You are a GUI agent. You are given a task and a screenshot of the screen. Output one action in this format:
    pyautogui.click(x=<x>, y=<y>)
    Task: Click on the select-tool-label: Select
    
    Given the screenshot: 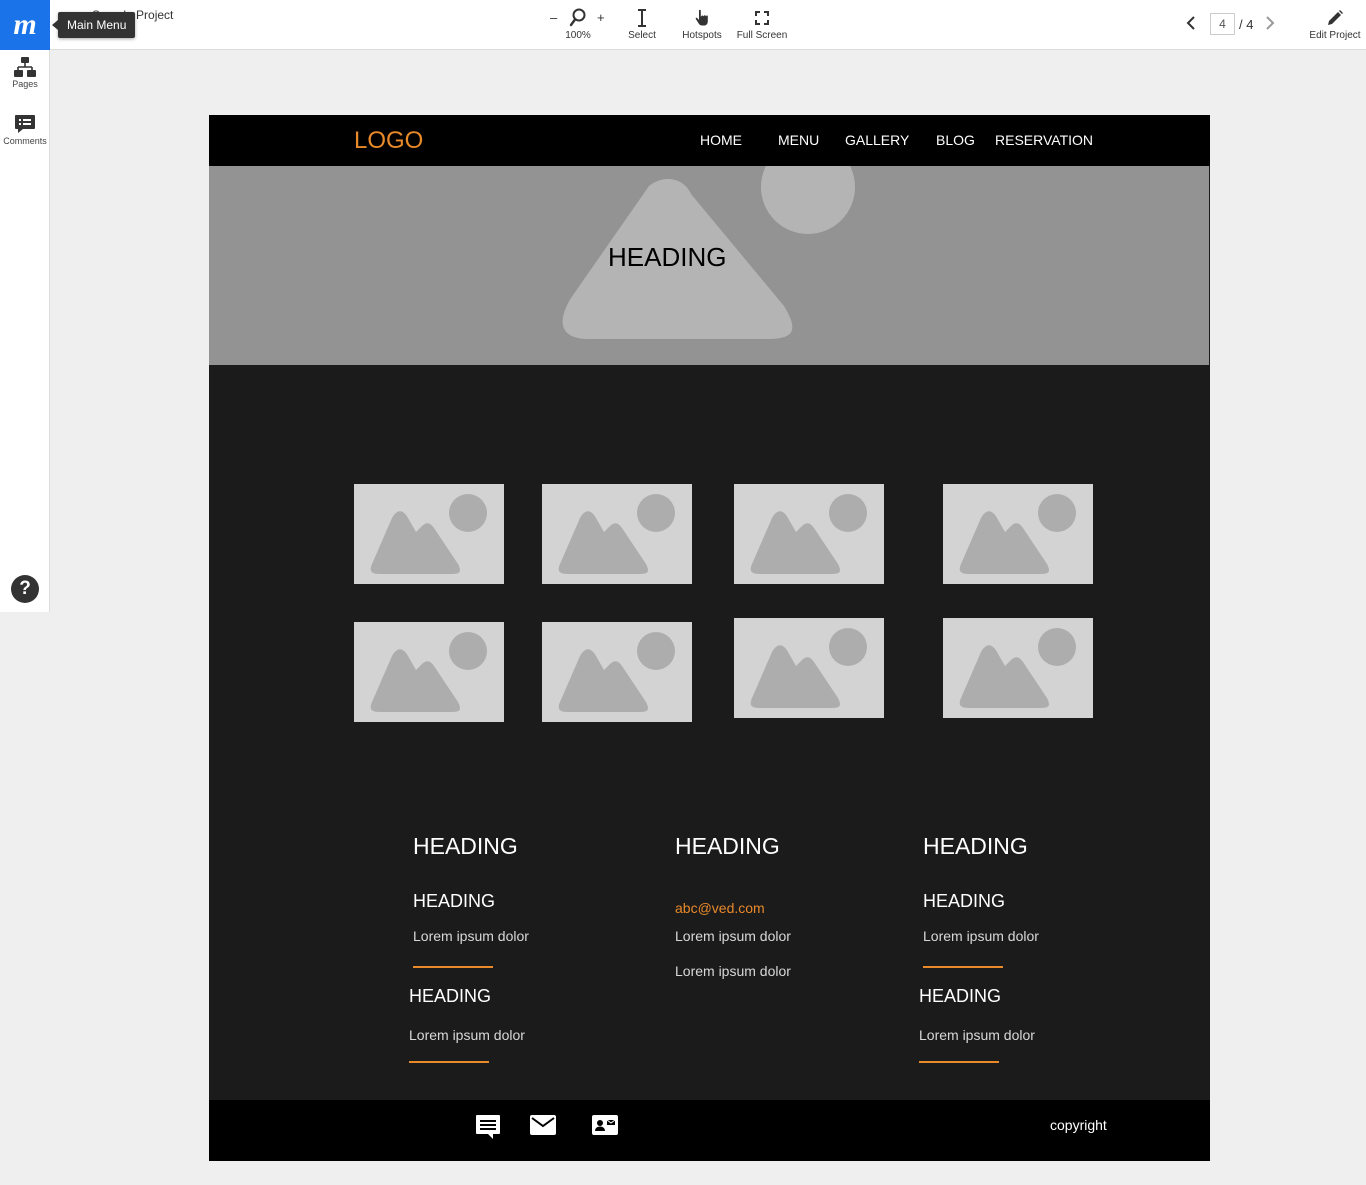 What is the action you would take?
    pyautogui.click(x=642, y=35)
    